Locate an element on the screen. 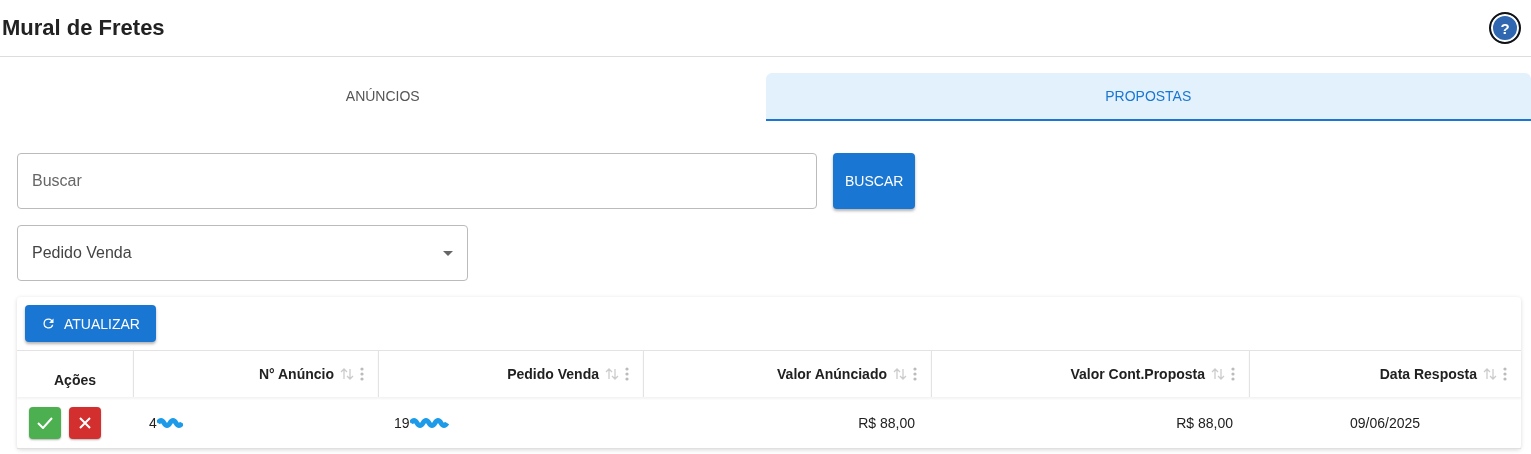  page-title: Mural de Fretes is located at coordinates (83, 28).